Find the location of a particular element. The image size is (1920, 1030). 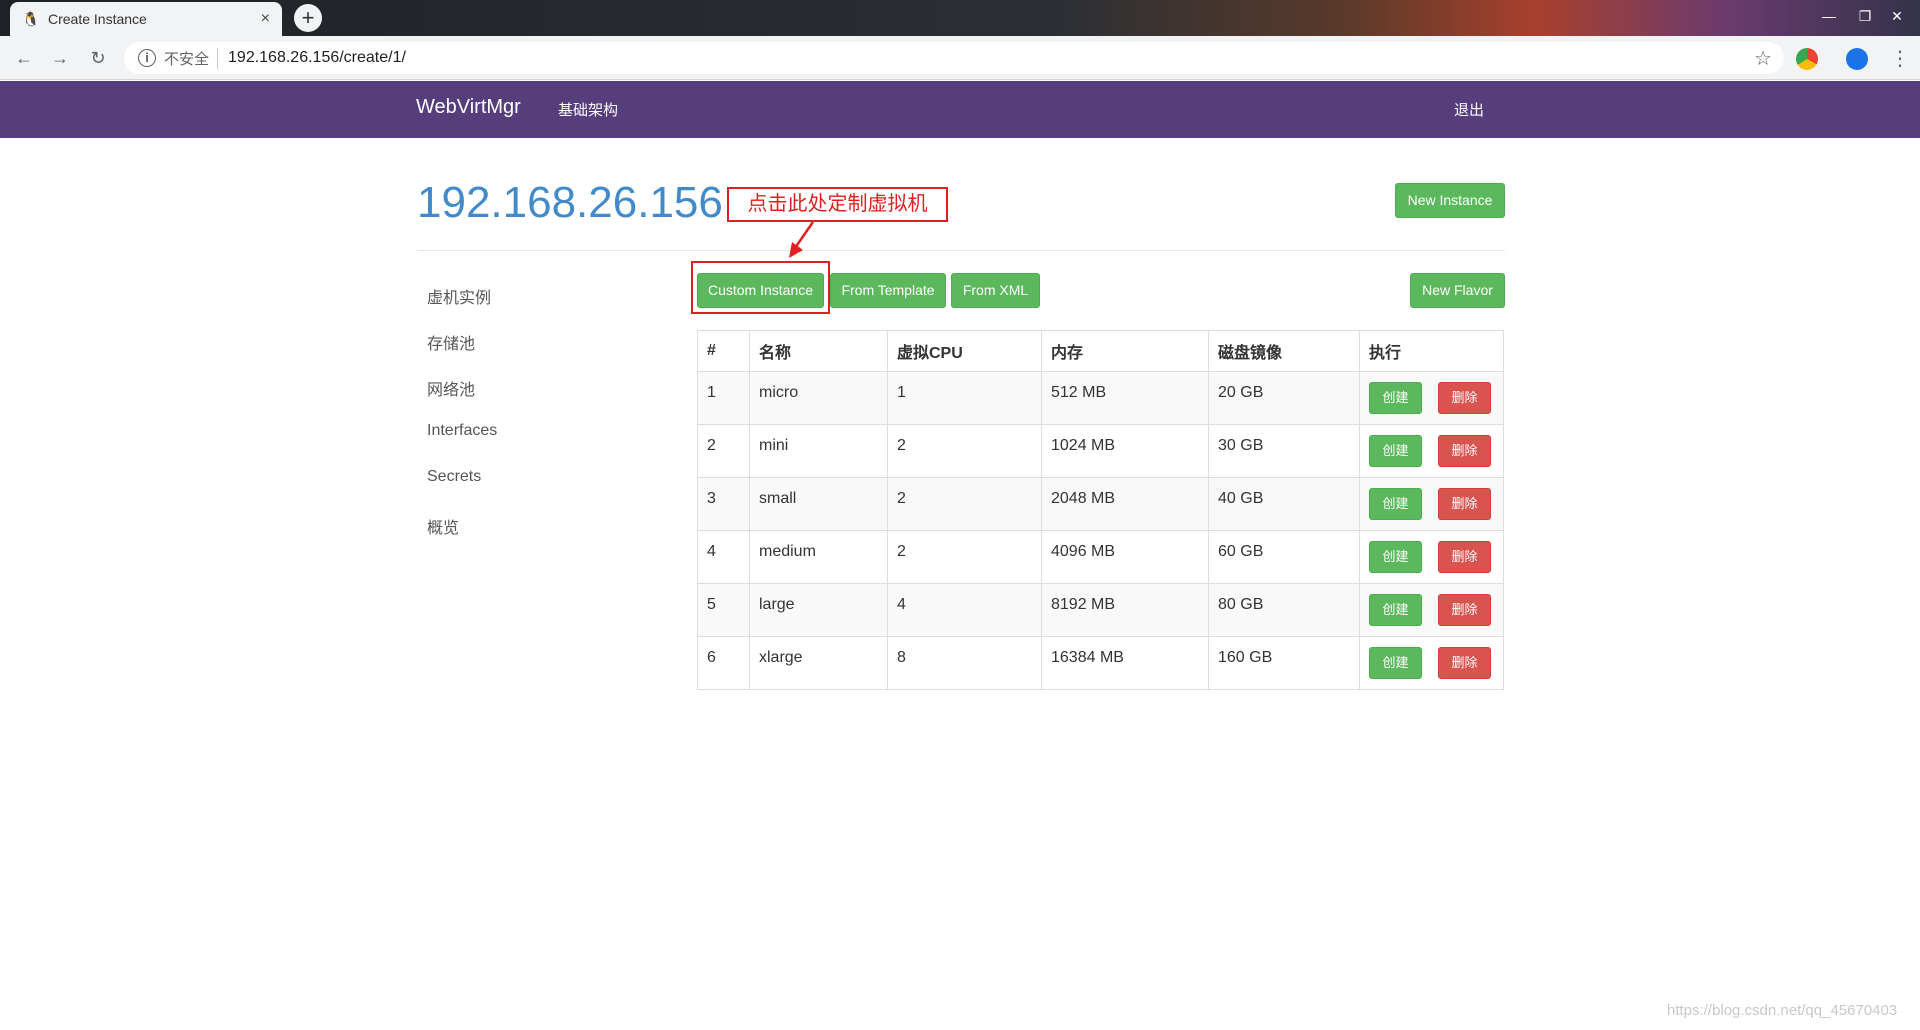

back-icon: ← is located at coordinates (24, 58).